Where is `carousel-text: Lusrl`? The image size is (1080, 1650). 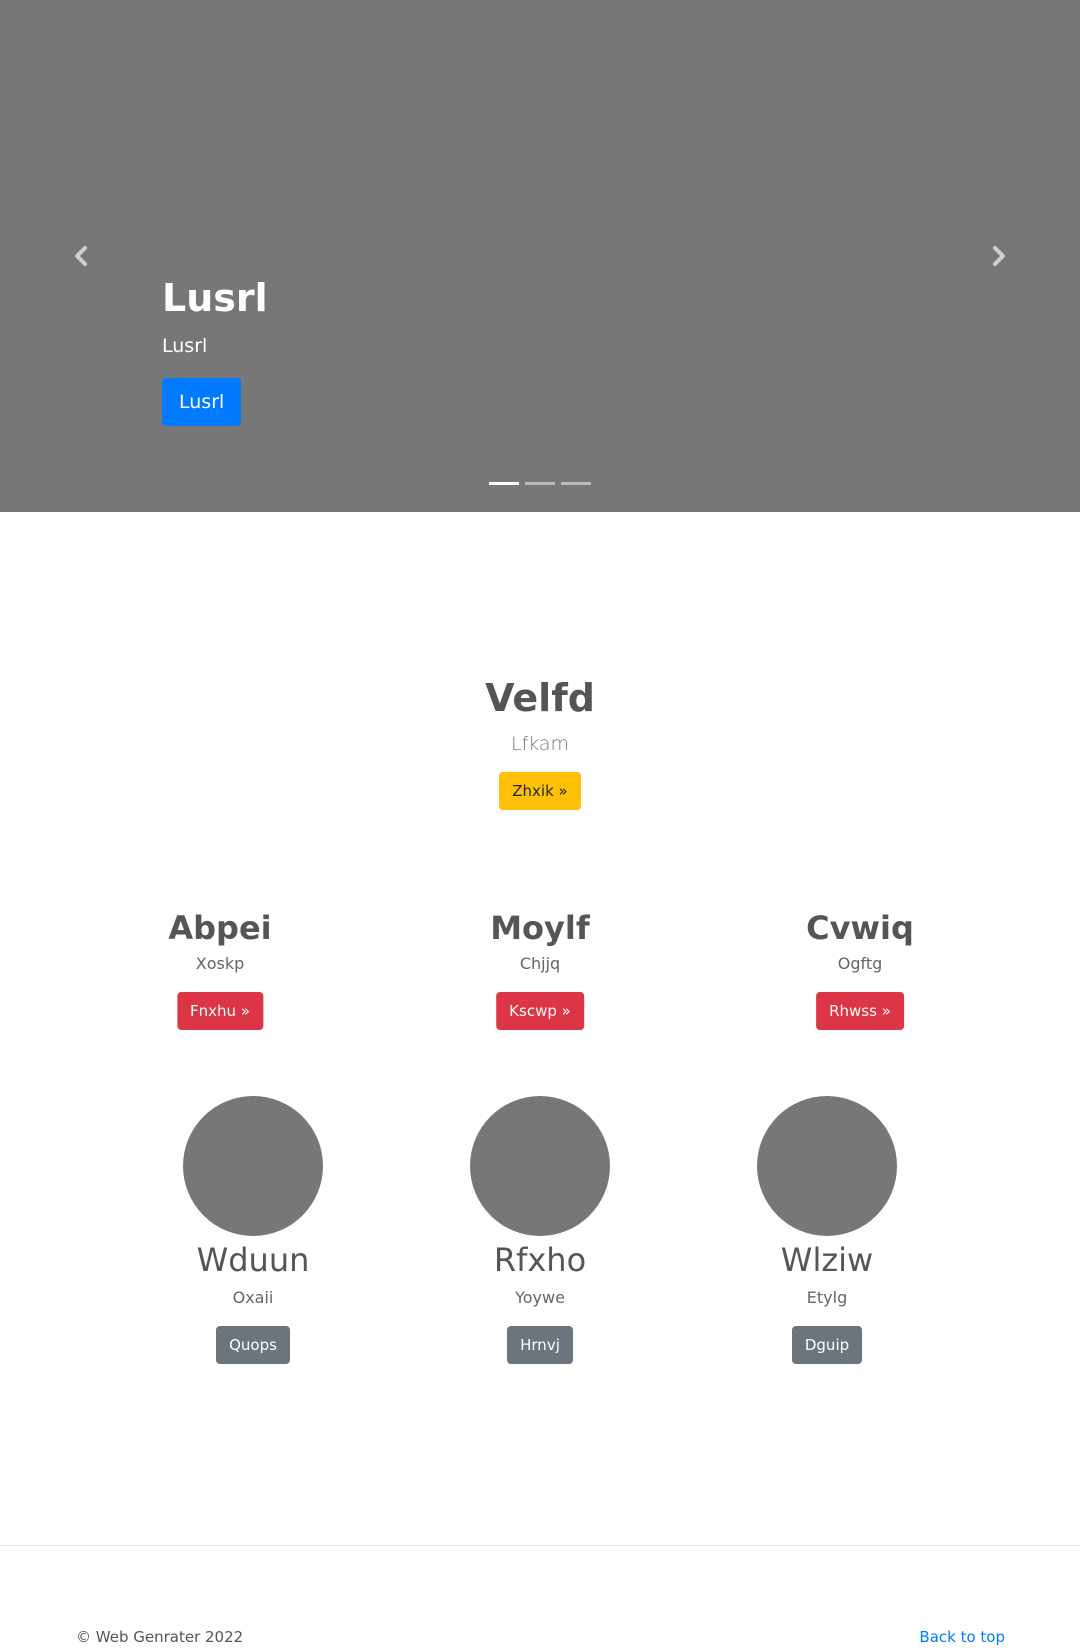
carousel-text: Lusrl is located at coordinates (185, 346).